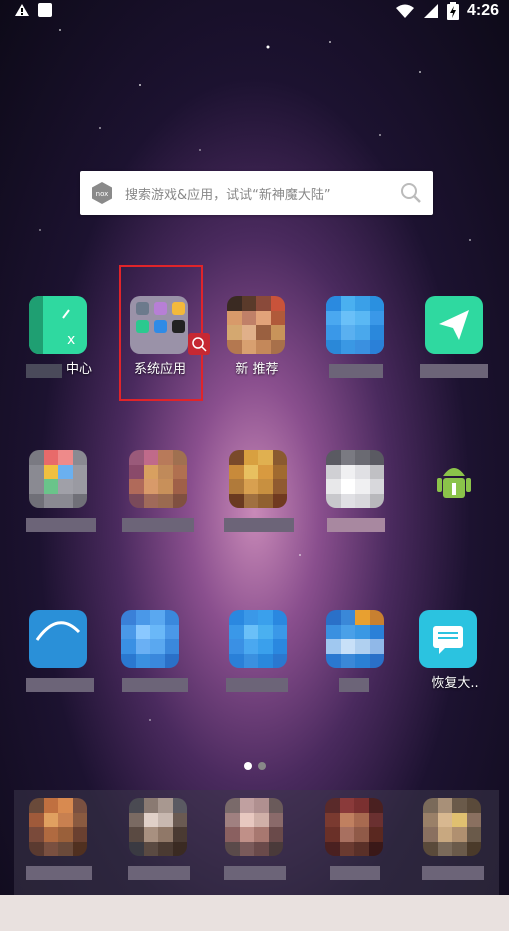  I want to click on app-restore-label: 恢复大.., so click(455, 683).